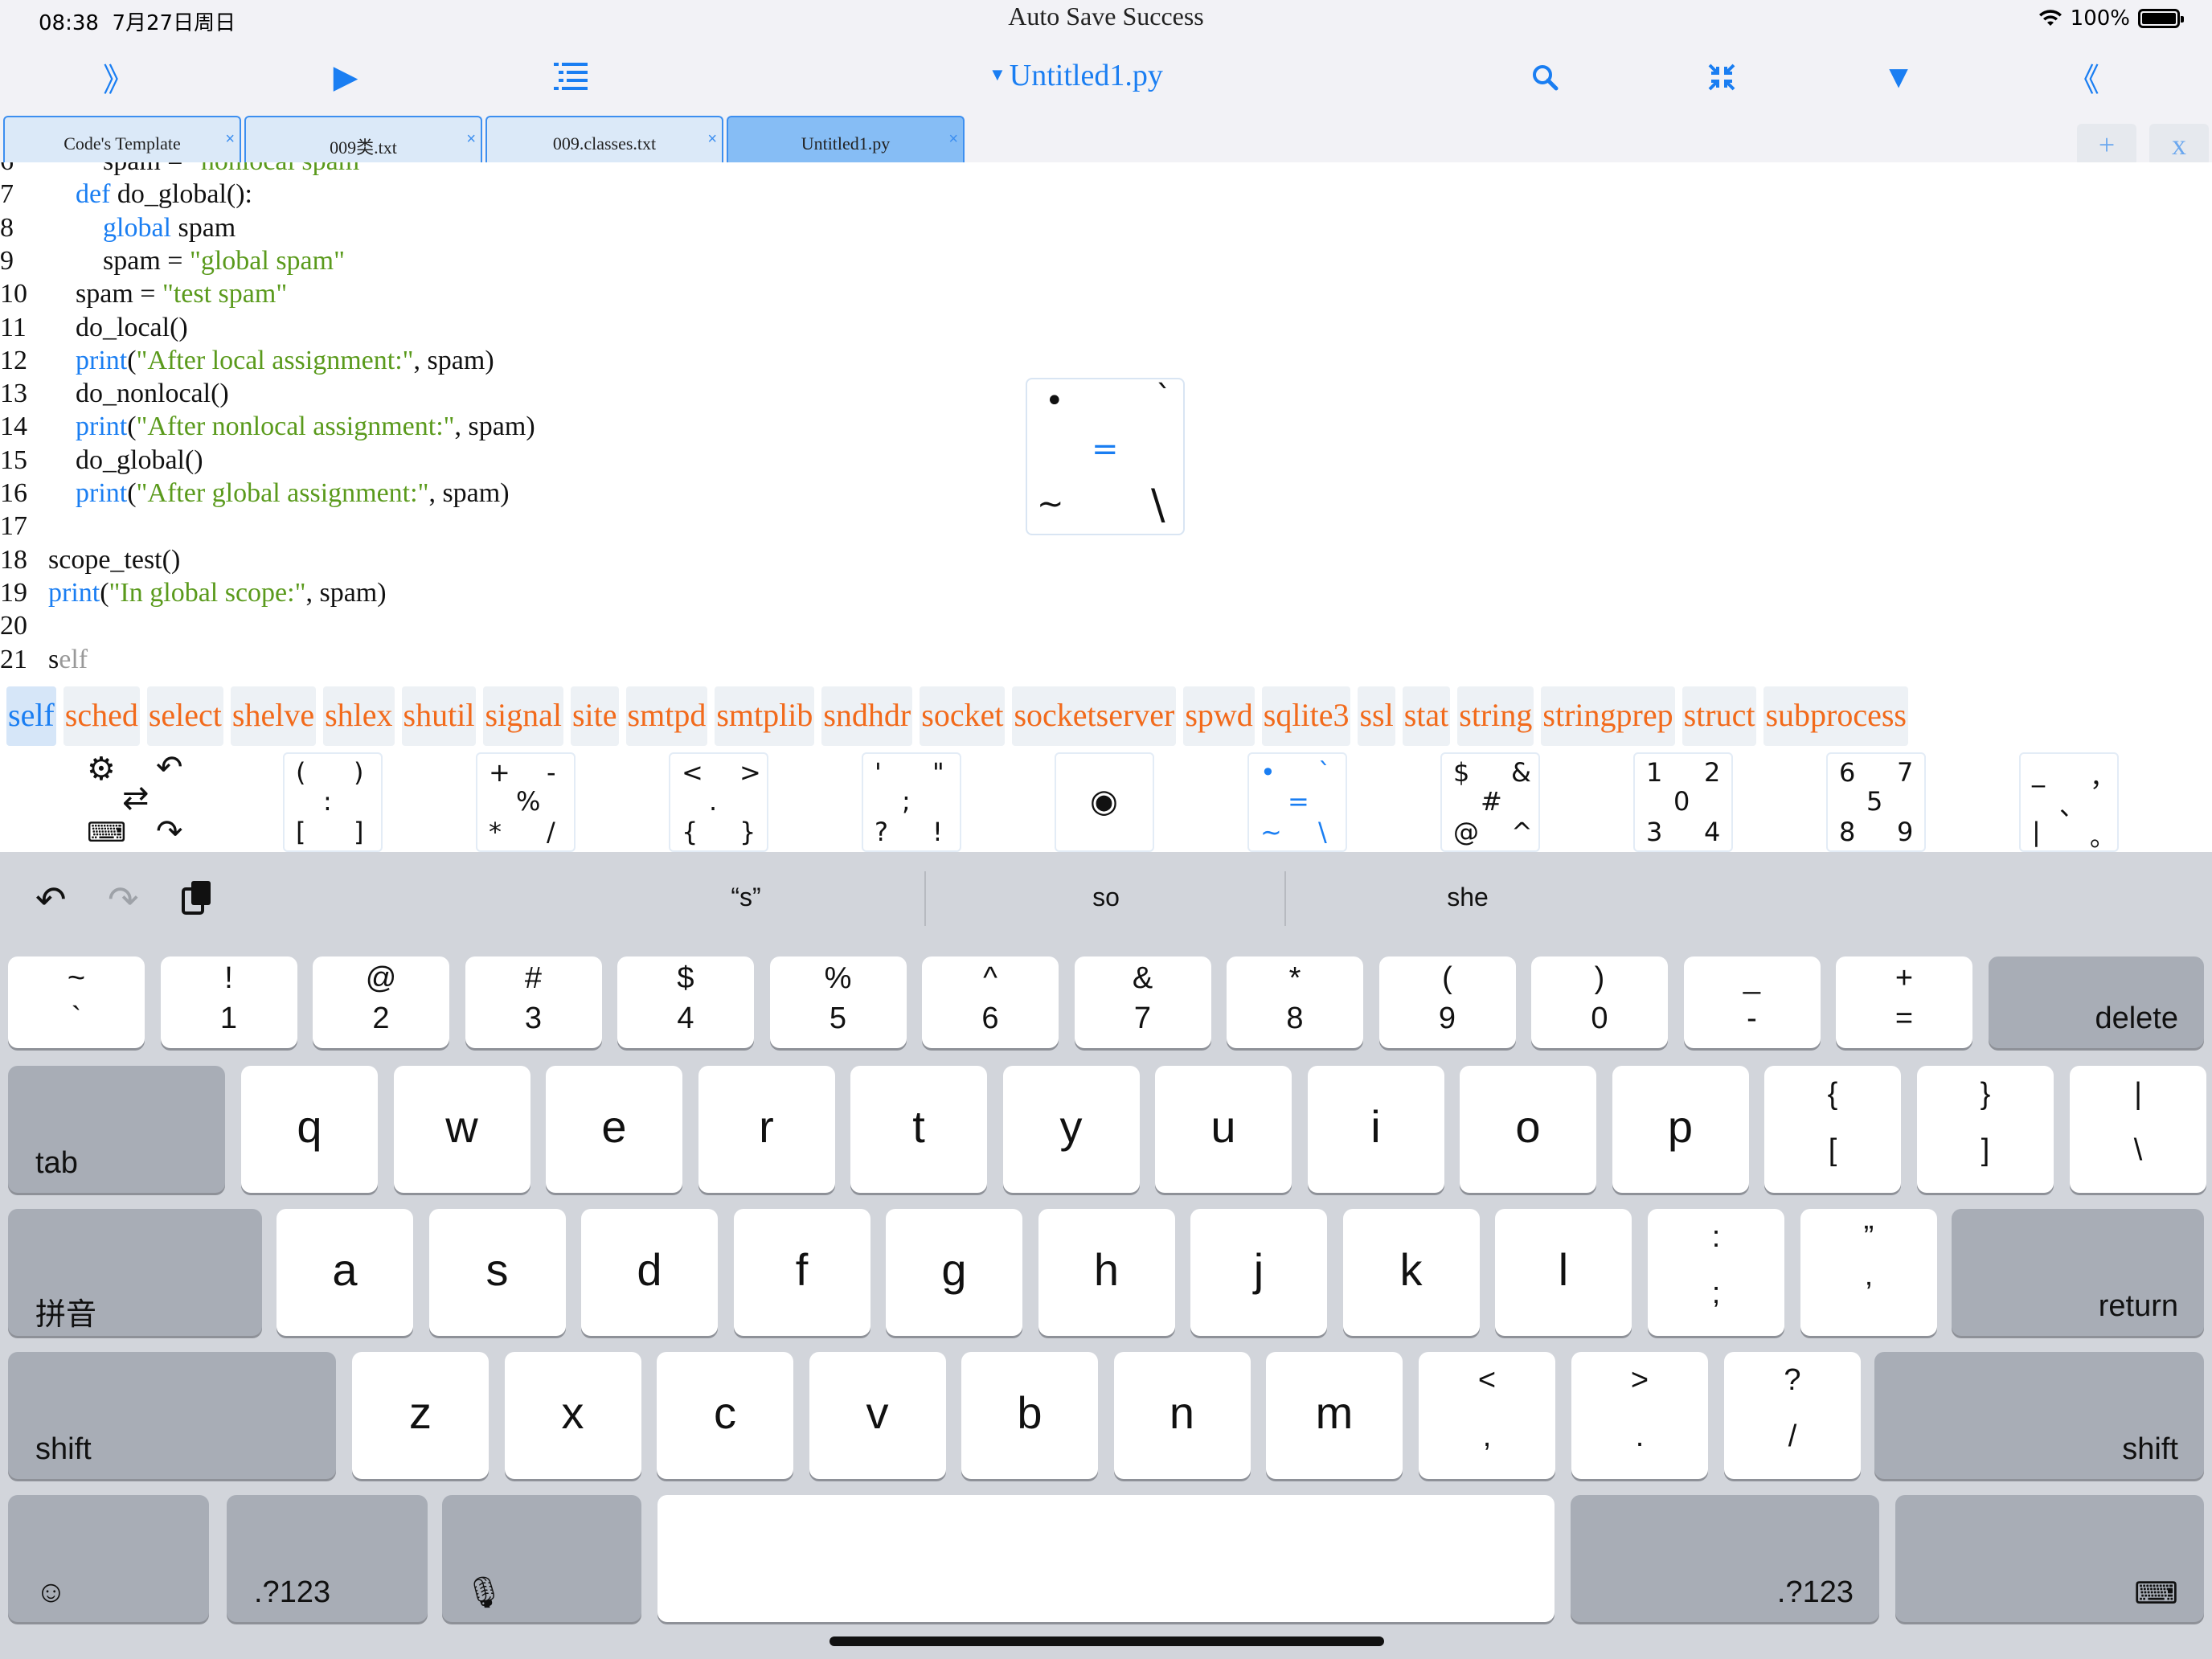 The width and height of the screenshot is (2212, 1659). What do you see at coordinates (122, 139) in the screenshot?
I see `tab-code-template: Code's Template ×` at bounding box center [122, 139].